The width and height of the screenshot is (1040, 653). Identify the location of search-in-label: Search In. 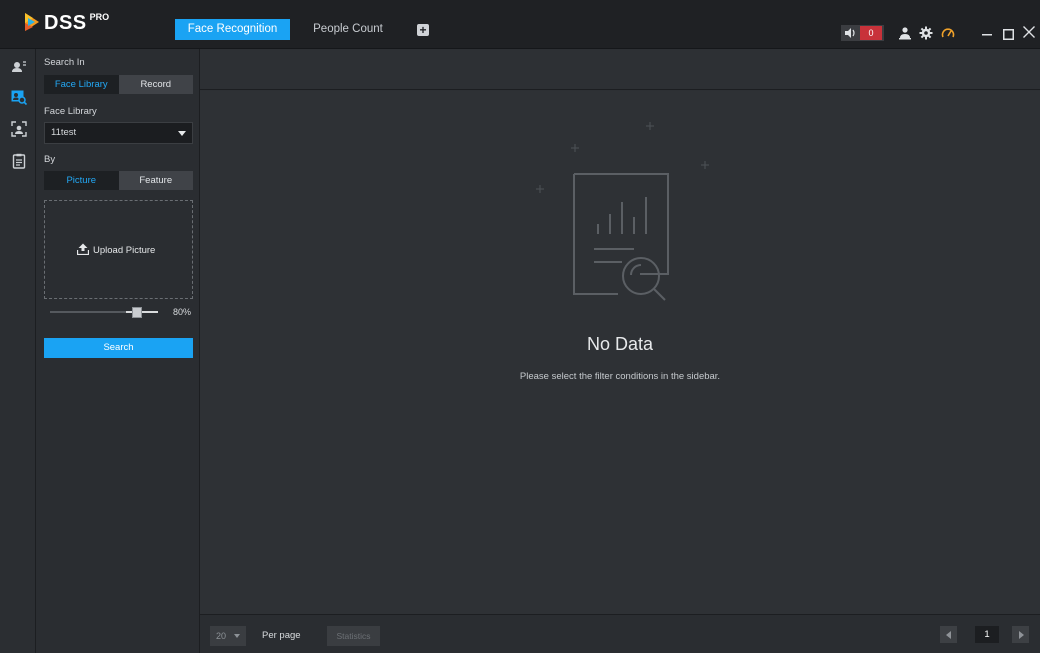
(64, 62).